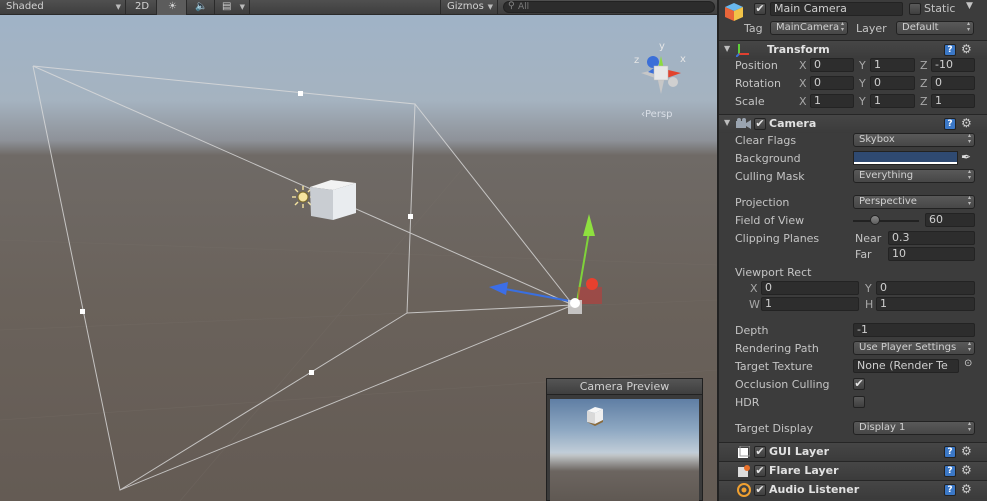  What do you see at coordinates (966, 157) in the screenshot?
I see `eyedropper-icon: ✒` at bounding box center [966, 157].